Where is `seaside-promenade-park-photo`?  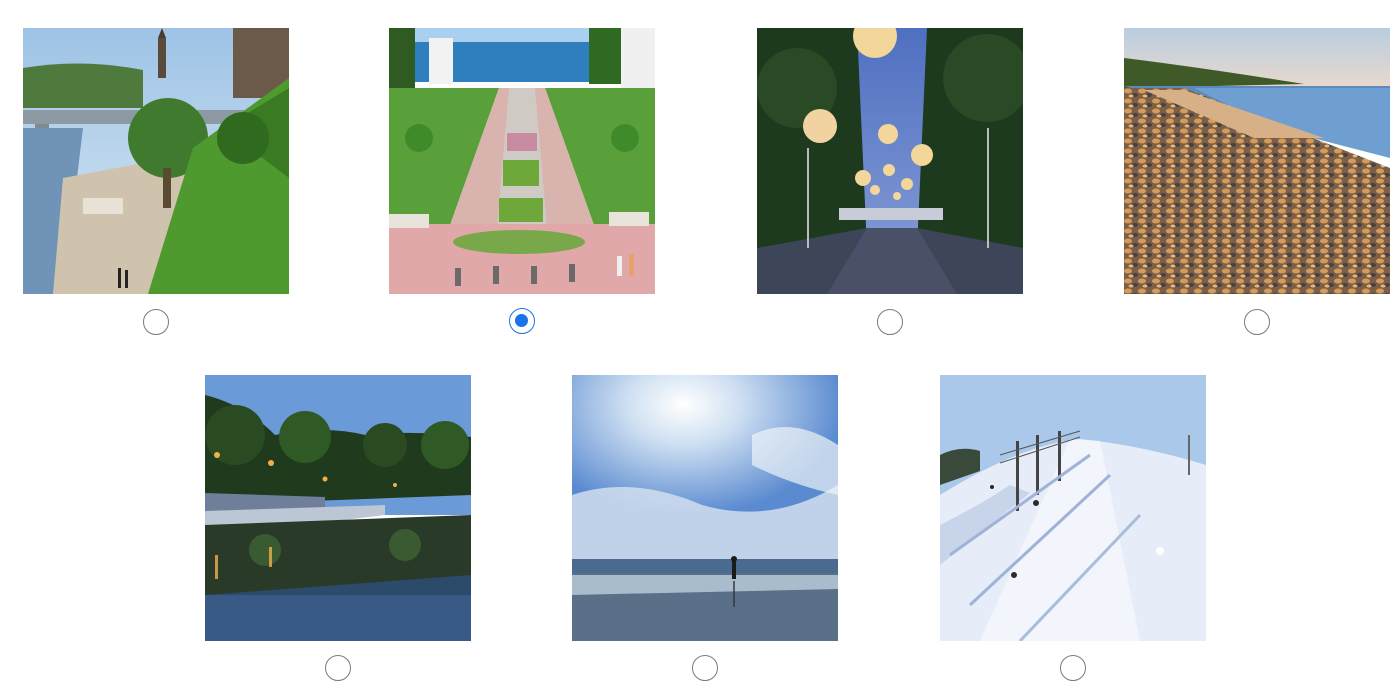 seaside-promenade-park-photo is located at coordinates (522, 161).